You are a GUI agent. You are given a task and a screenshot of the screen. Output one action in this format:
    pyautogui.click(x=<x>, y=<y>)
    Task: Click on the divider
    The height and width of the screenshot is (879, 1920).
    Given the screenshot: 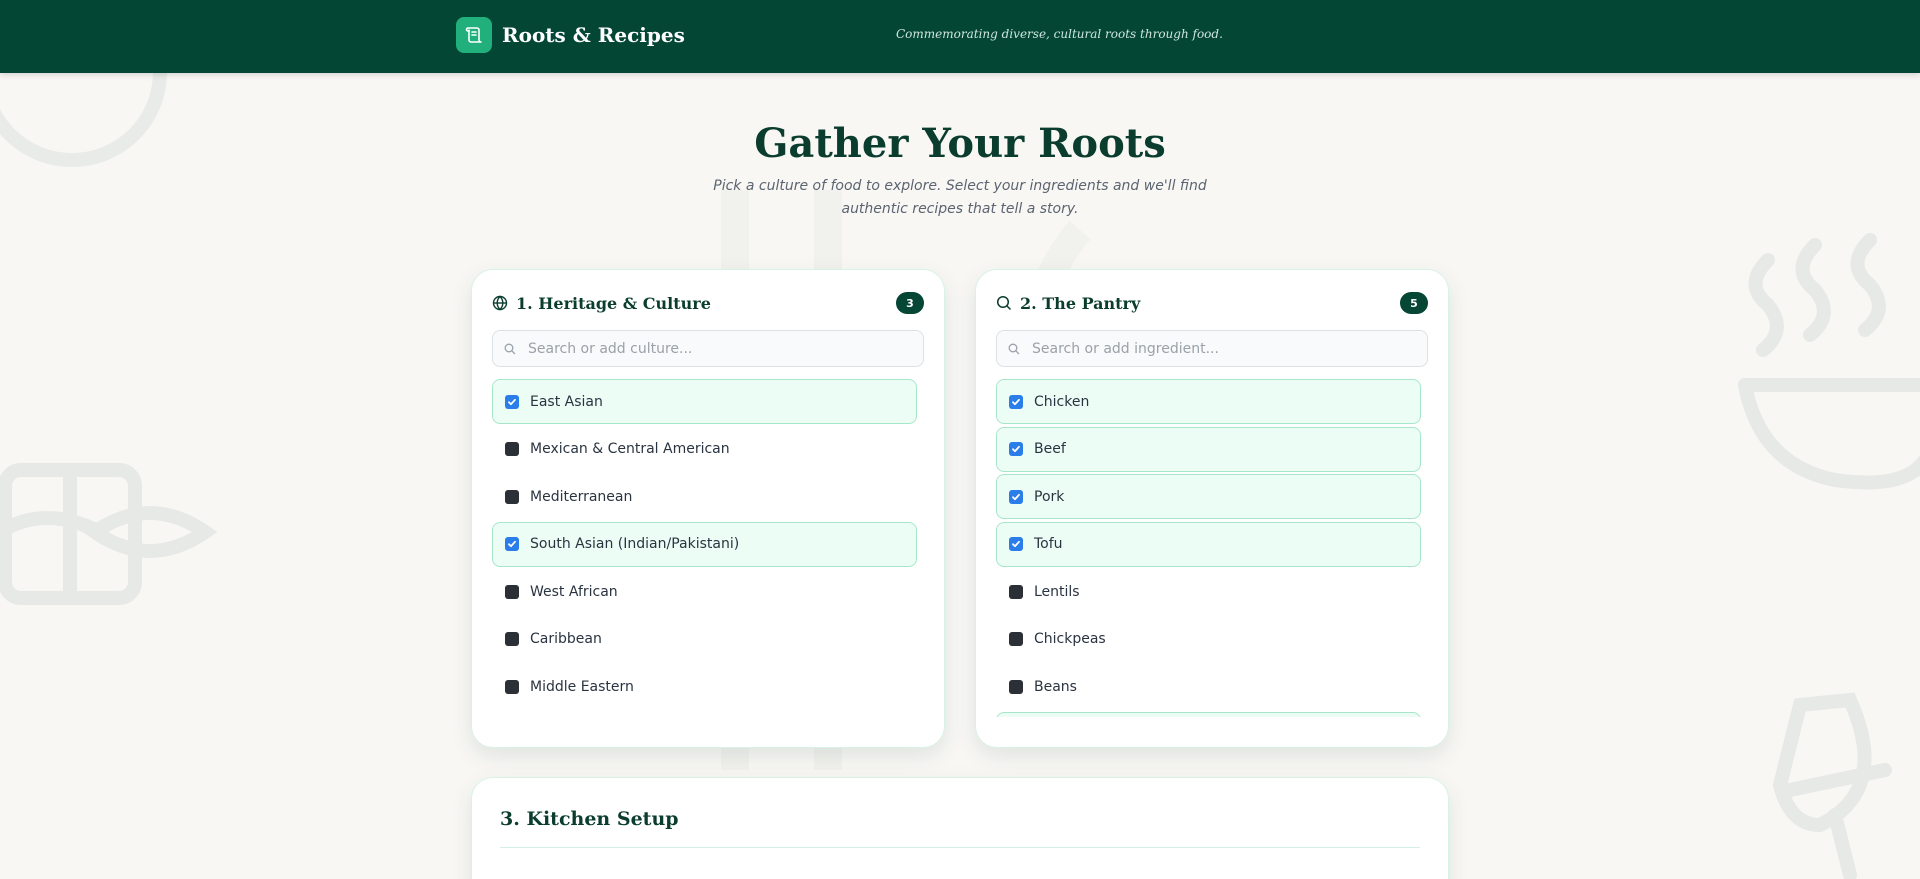 What is the action you would take?
    pyautogui.click(x=960, y=847)
    